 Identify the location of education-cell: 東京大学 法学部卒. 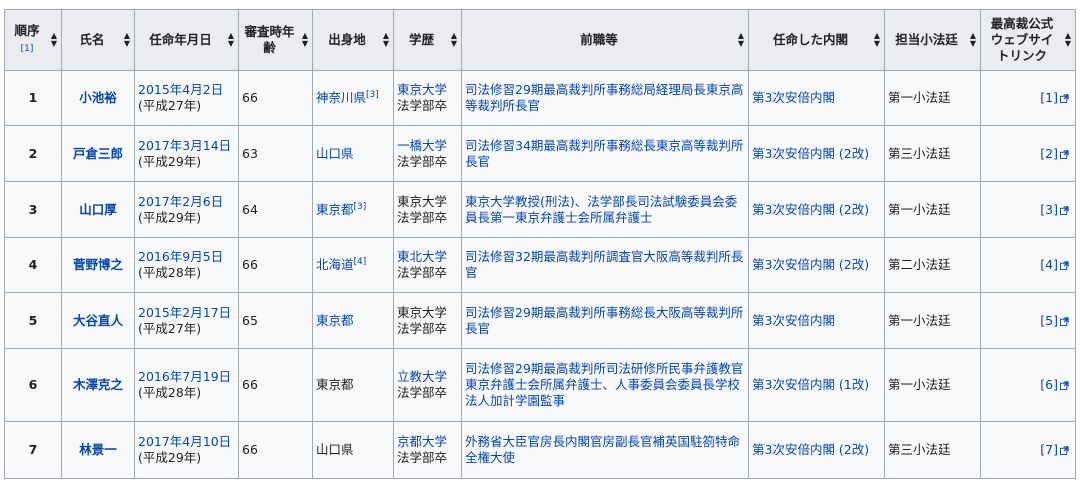
(427, 98).